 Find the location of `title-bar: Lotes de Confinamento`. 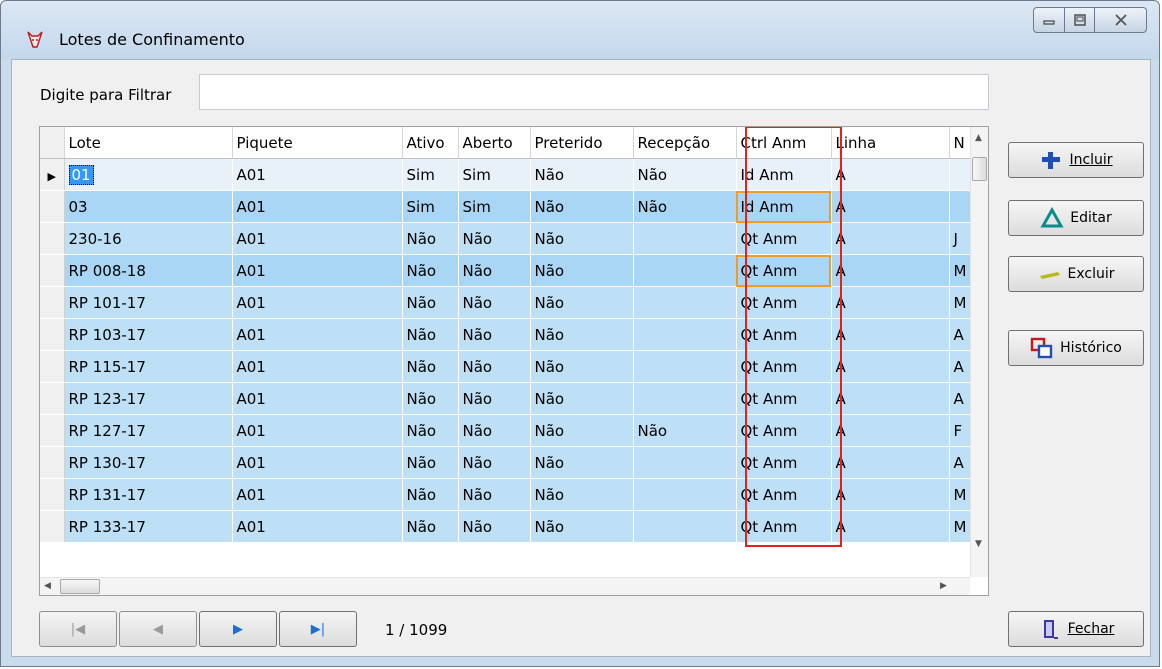

title-bar: Lotes de Confinamento is located at coordinates (580, 30).